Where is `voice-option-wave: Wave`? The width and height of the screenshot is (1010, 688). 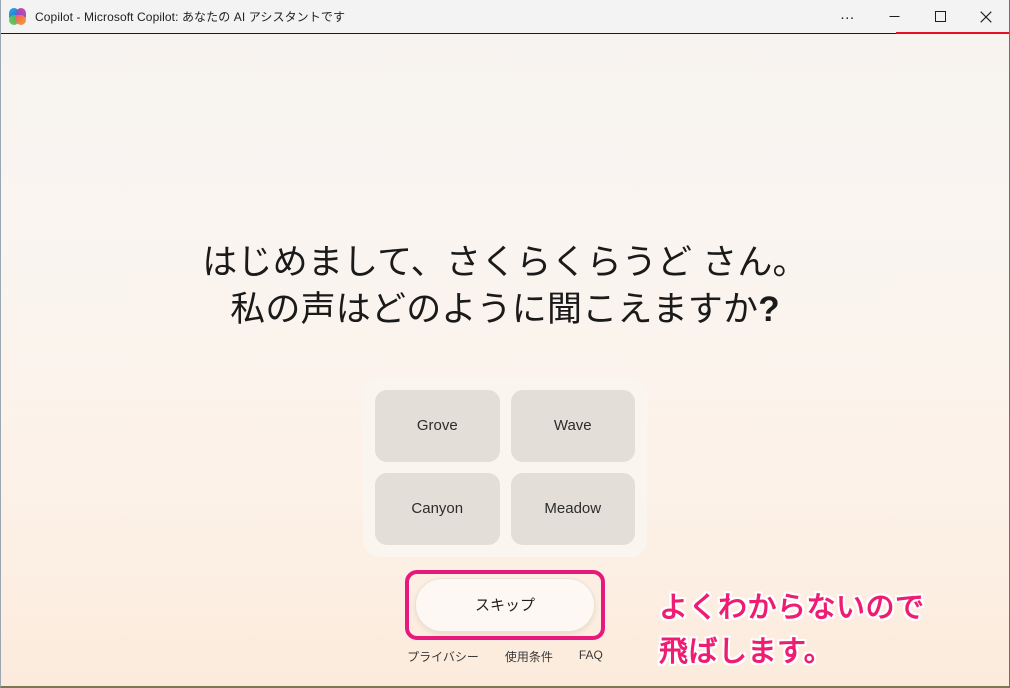 voice-option-wave: Wave is located at coordinates (572, 425).